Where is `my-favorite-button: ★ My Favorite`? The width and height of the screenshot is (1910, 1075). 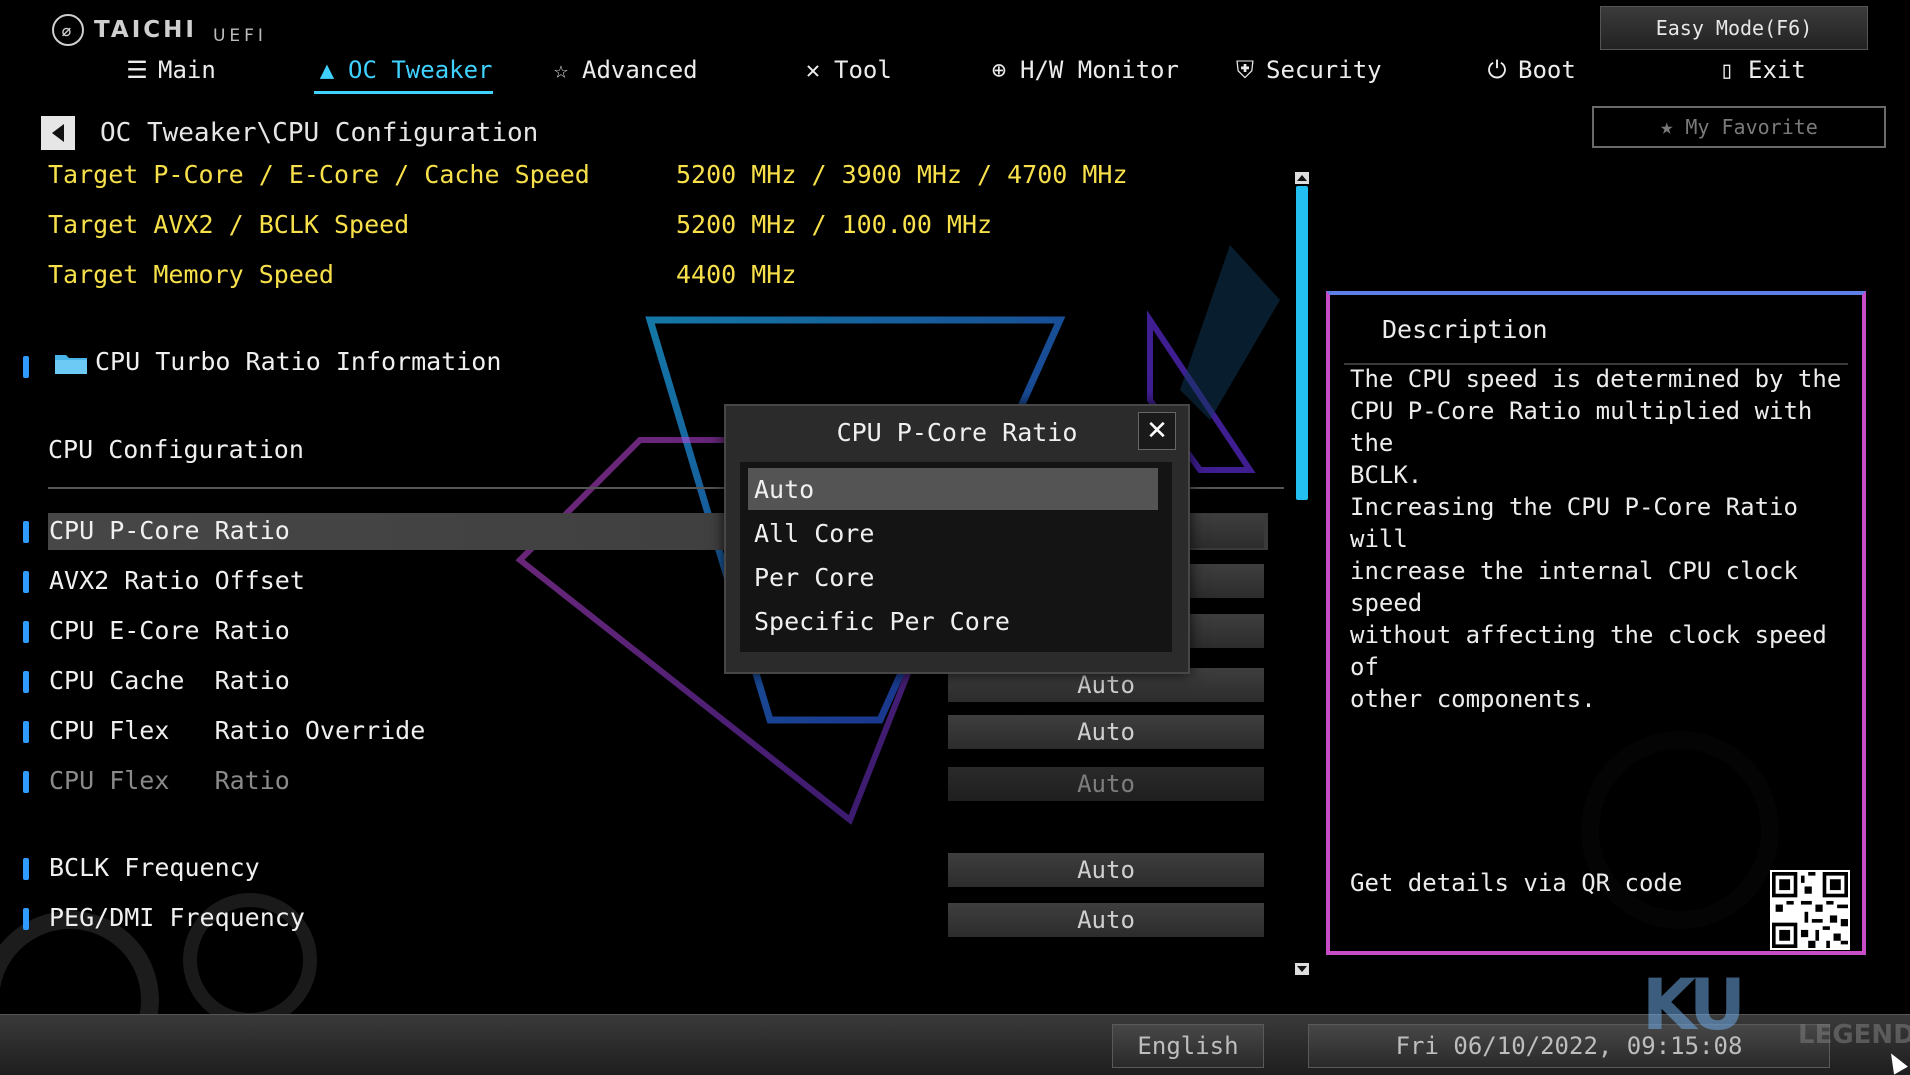 my-favorite-button: ★ My Favorite is located at coordinates (1739, 127).